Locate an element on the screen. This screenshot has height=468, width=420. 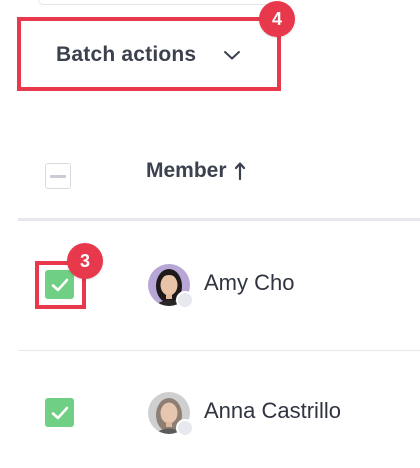
member-name: Anna Castrillo is located at coordinates (272, 411).